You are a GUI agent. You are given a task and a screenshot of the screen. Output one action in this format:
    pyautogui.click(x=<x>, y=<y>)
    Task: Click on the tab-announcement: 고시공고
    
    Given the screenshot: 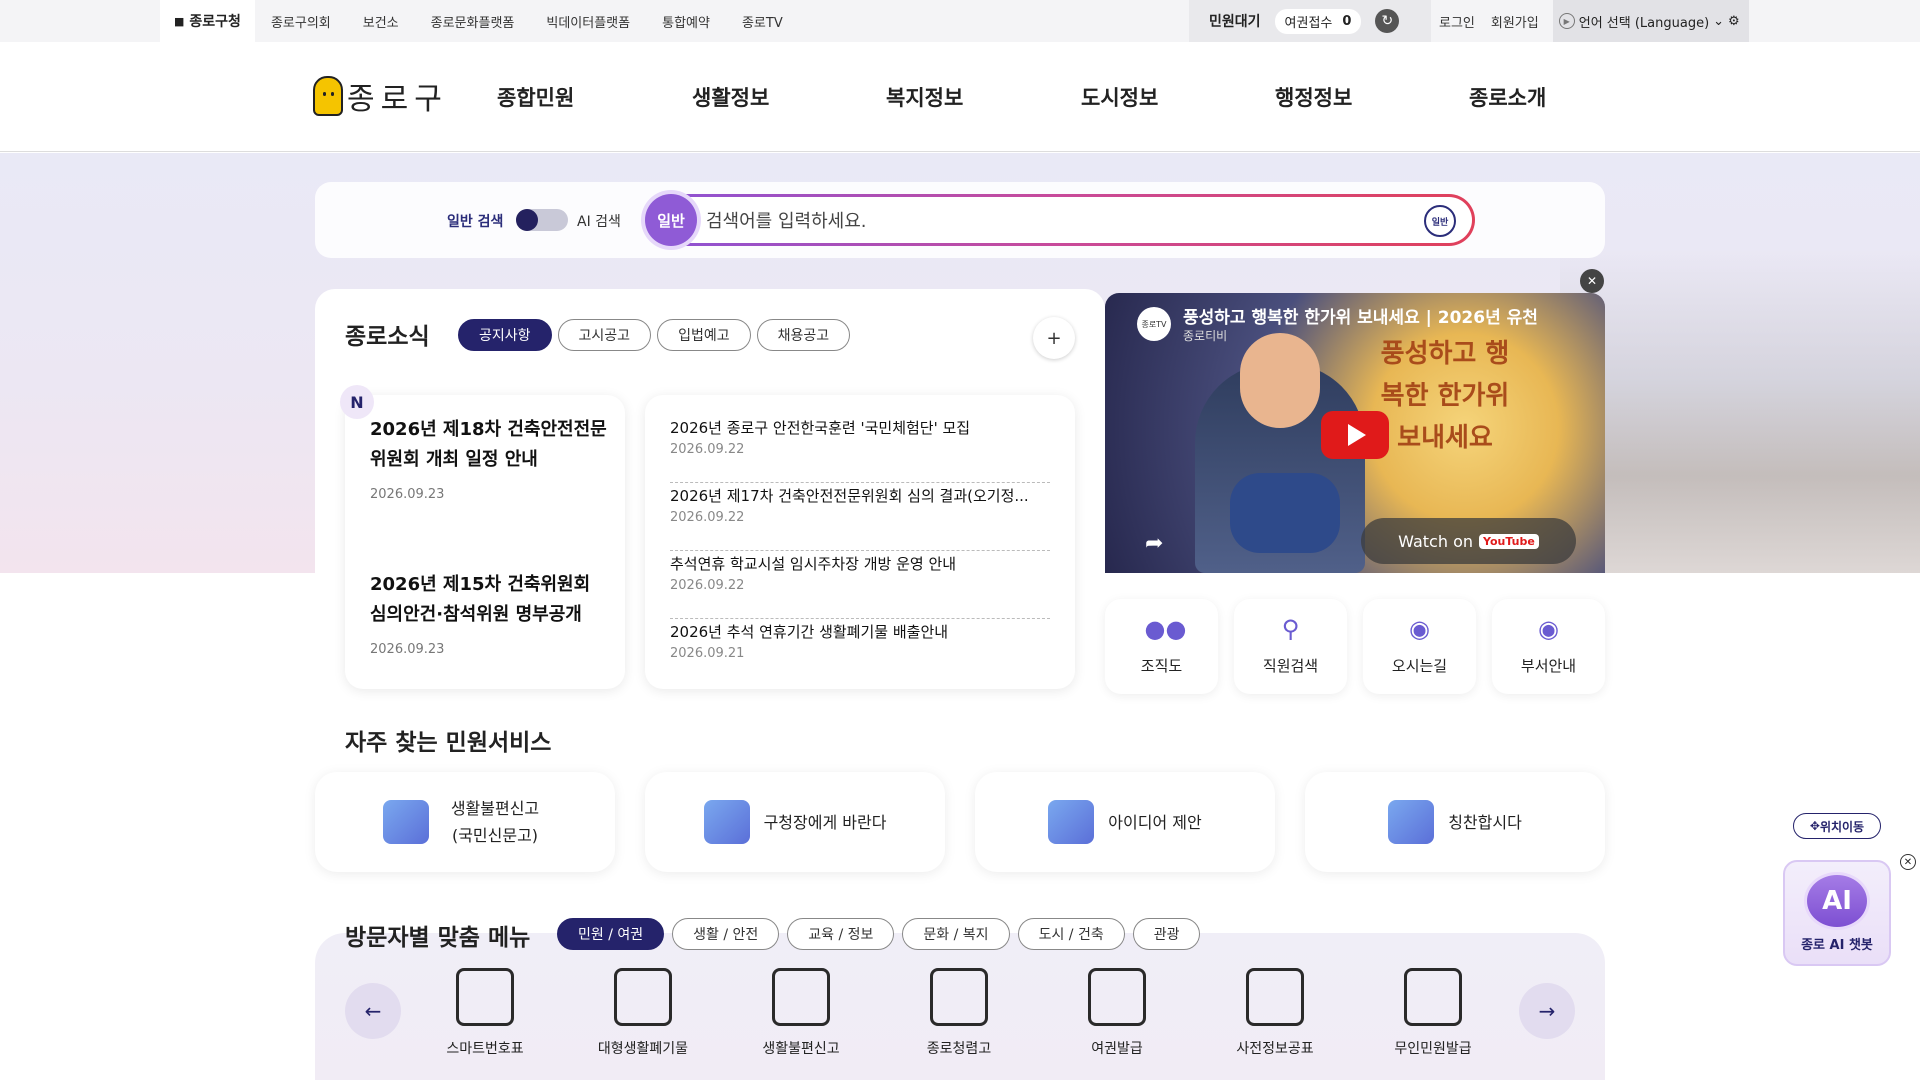 What is the action you would take?
    pyautogui.click(x=604, y=335)
    